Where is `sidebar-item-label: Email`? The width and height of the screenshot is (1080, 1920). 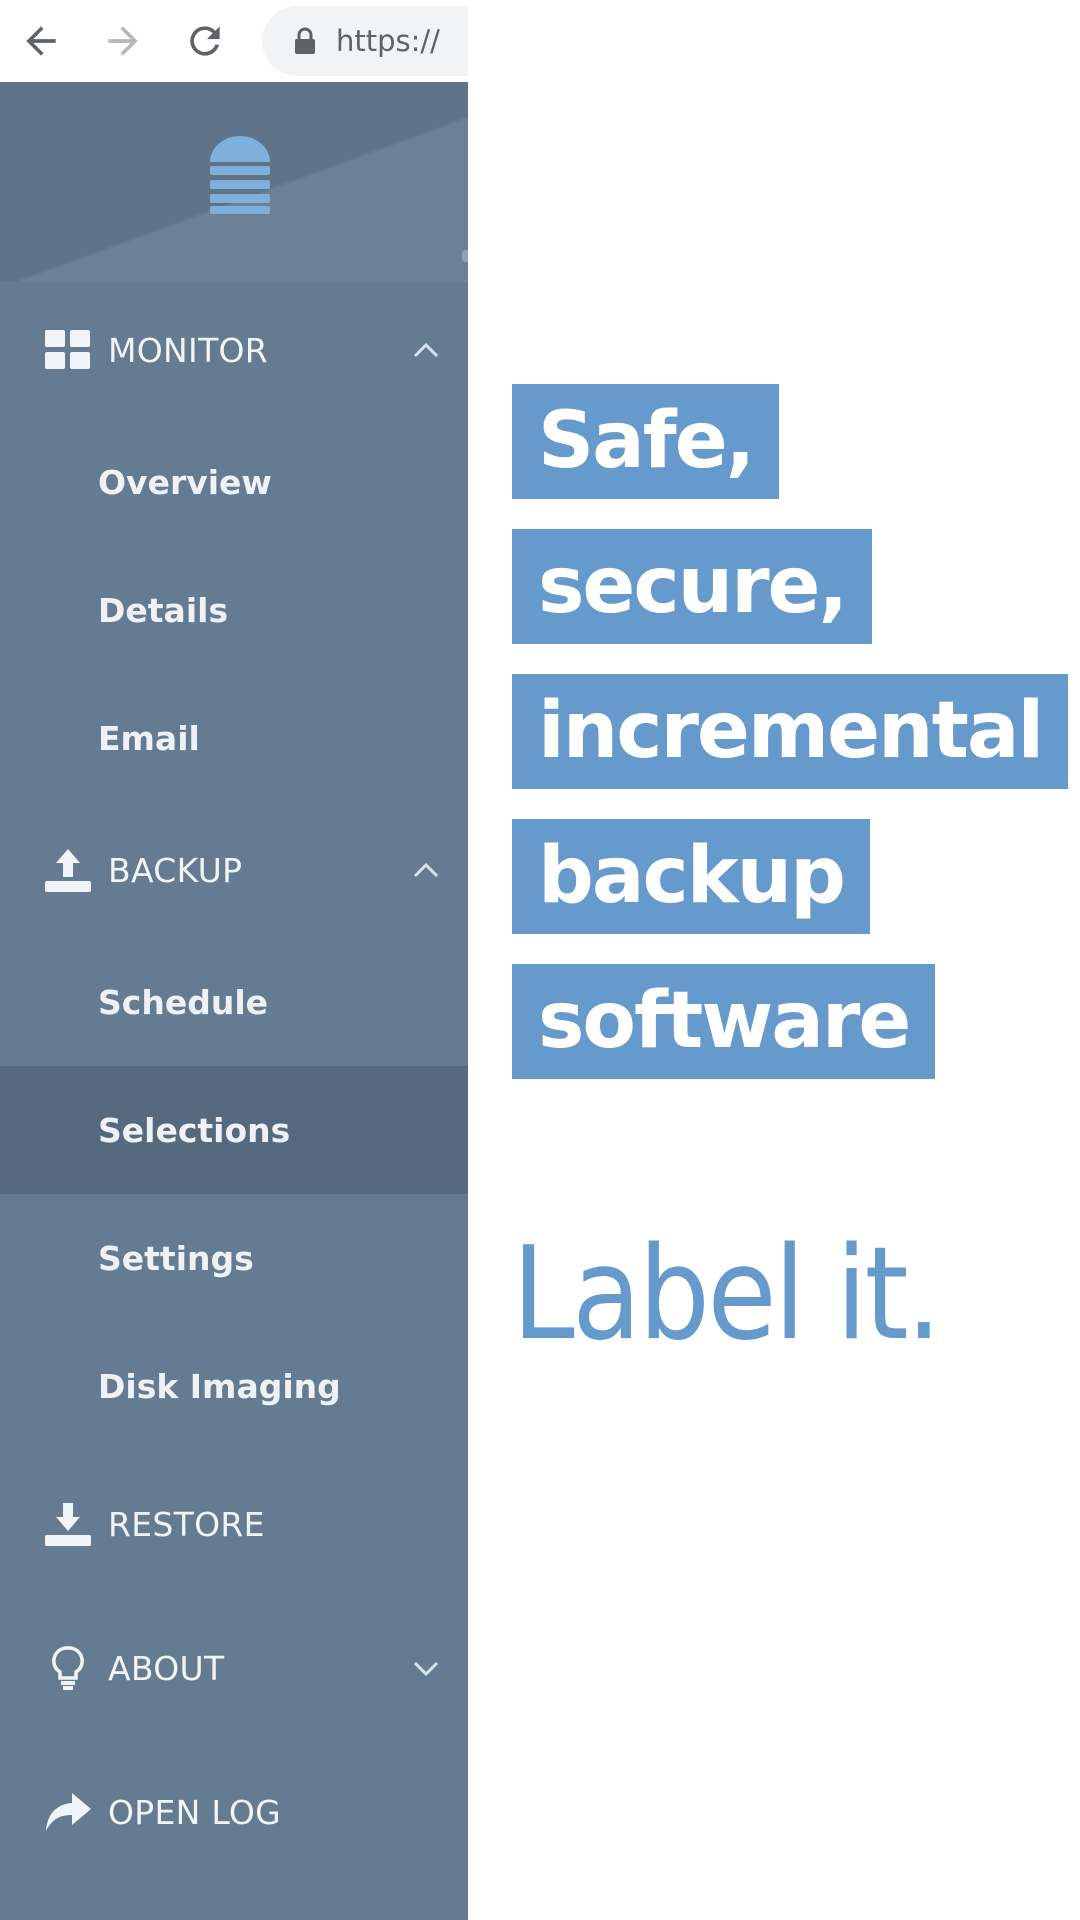 sidebar-item-label: Email is located at coordinates (149, 738).